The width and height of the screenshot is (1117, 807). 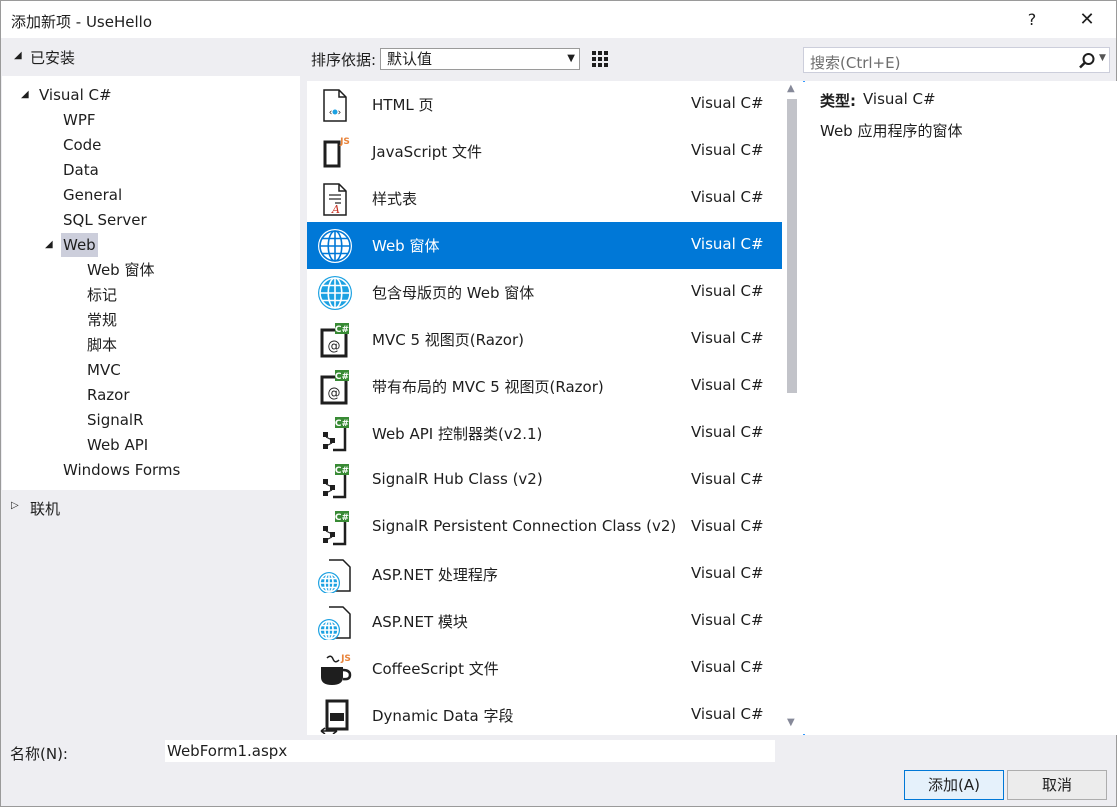 I want to click on item-name: Web 窗体, so click(x=406, y=246).